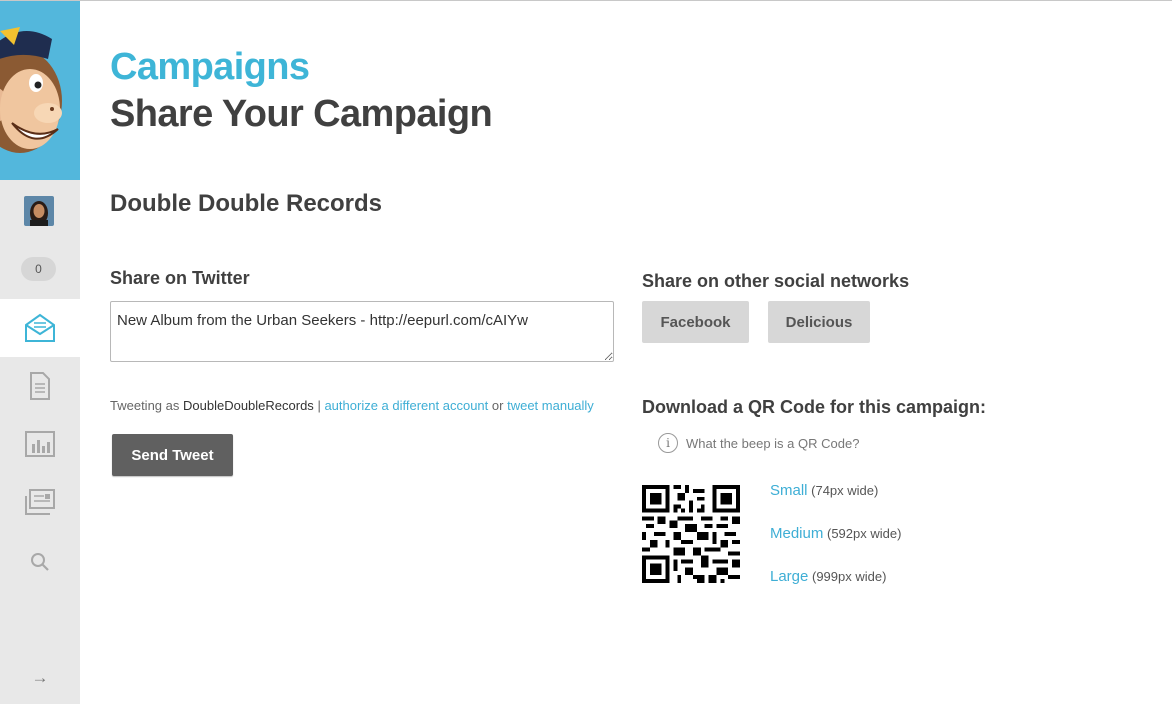 The height and width of the screenshot is (704, 1172). I want to click on page-title: Share Your Campaign, so click(301, 114).